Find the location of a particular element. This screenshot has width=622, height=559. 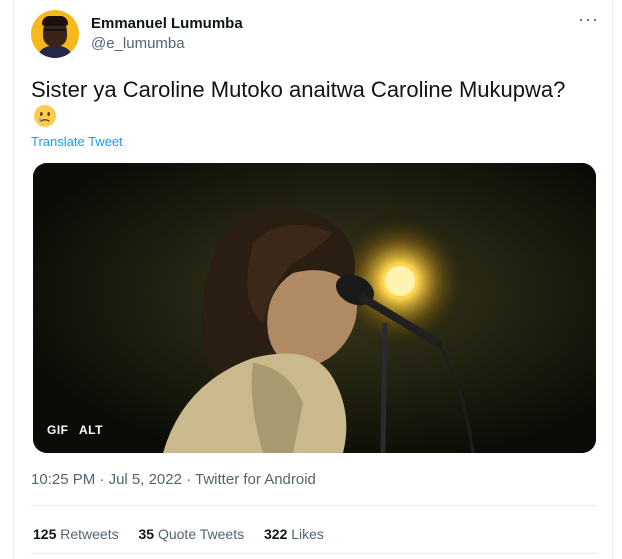

translate-tweet-link: Translate Tweet is located at coordinates (77, 141).